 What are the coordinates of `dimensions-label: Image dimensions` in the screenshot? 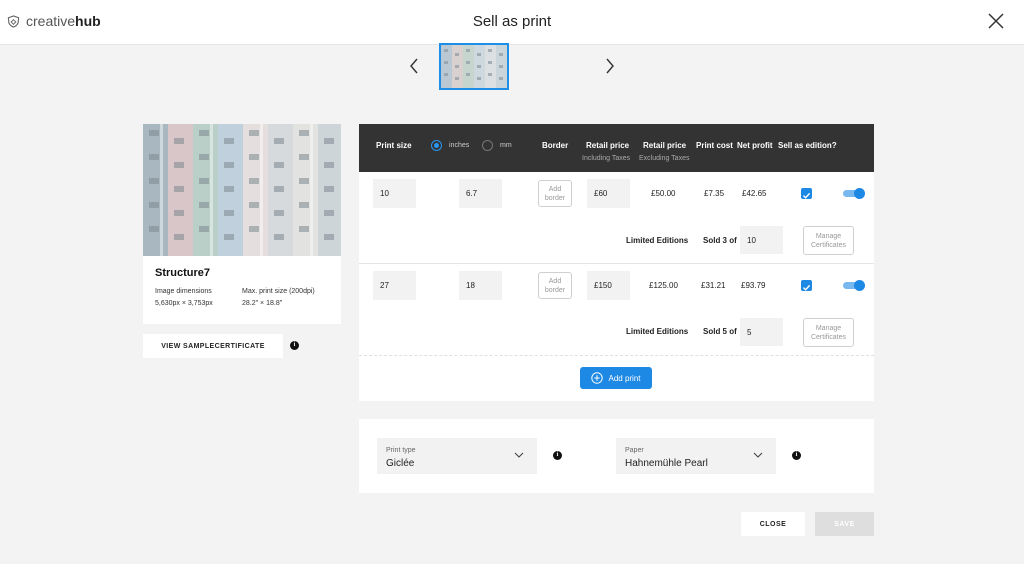 It's located at (183, 291).